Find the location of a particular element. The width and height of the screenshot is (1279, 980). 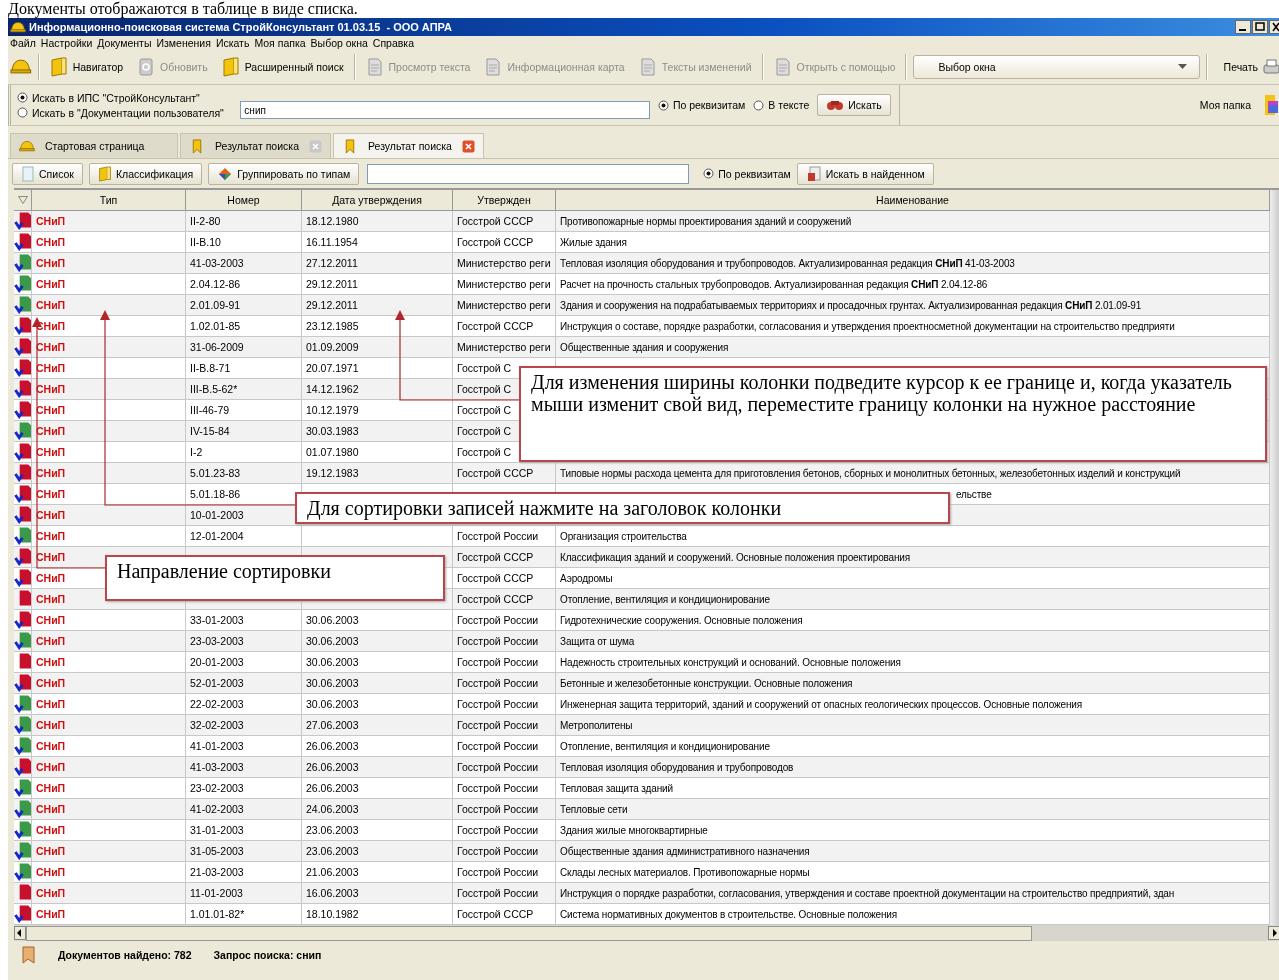

table-cell: 27.06.2003 is located at coordinates (377, 725).